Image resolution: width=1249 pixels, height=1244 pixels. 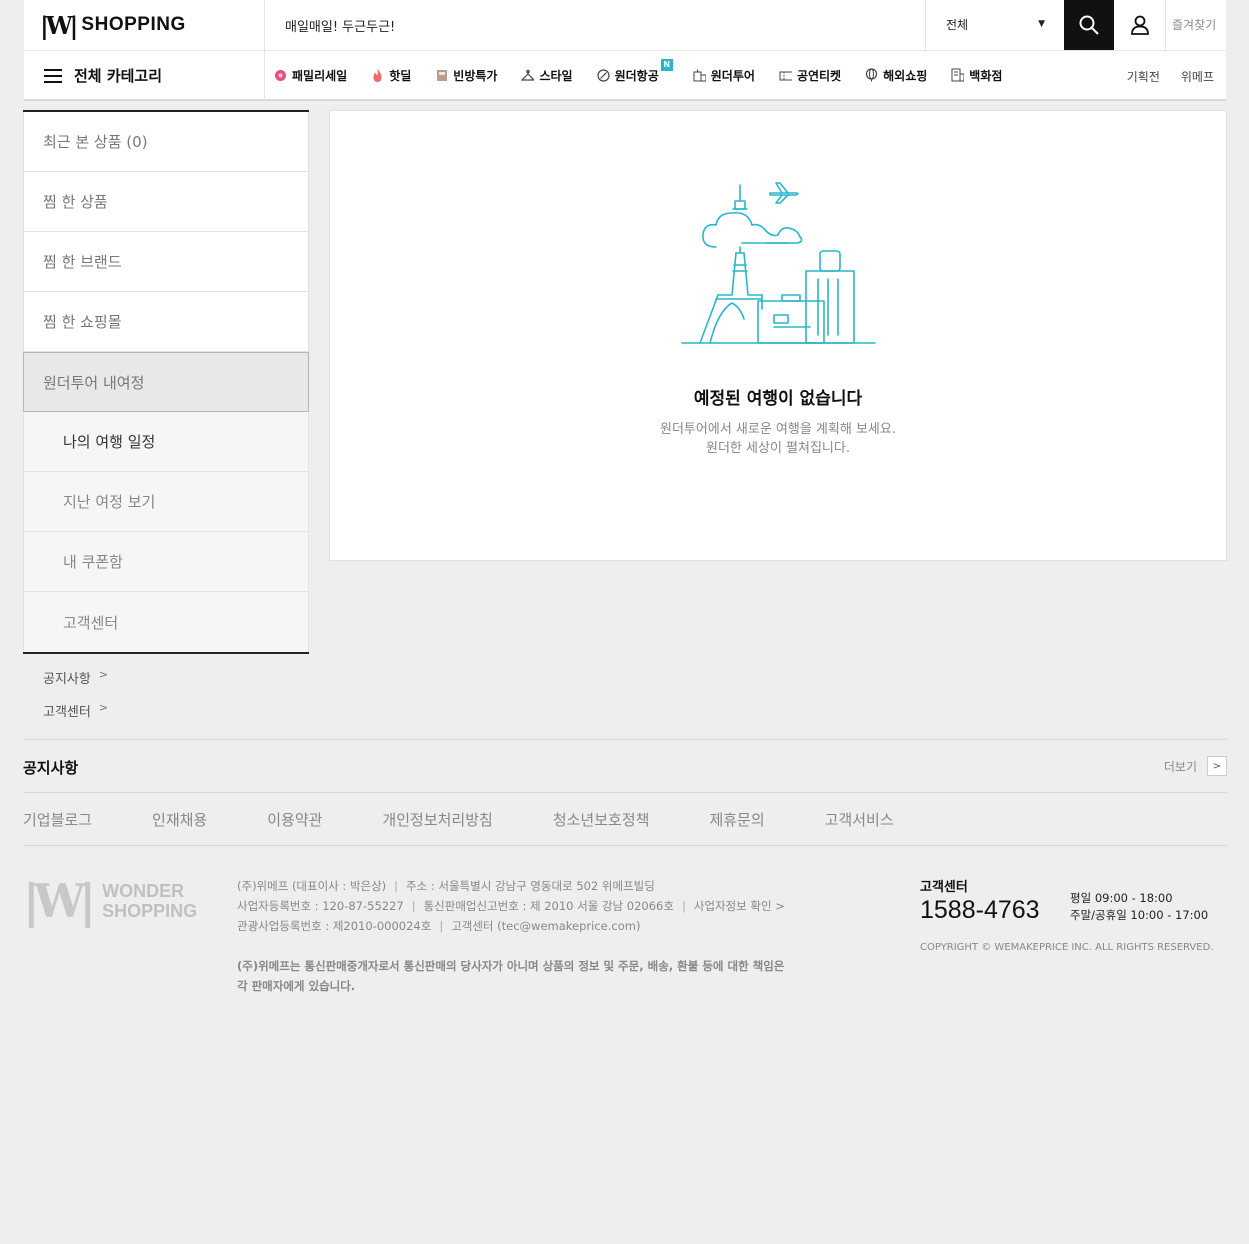 I want to click on sidebar-item-liked-brands: 찜 한 브랜드, so click(x=166, y=262).